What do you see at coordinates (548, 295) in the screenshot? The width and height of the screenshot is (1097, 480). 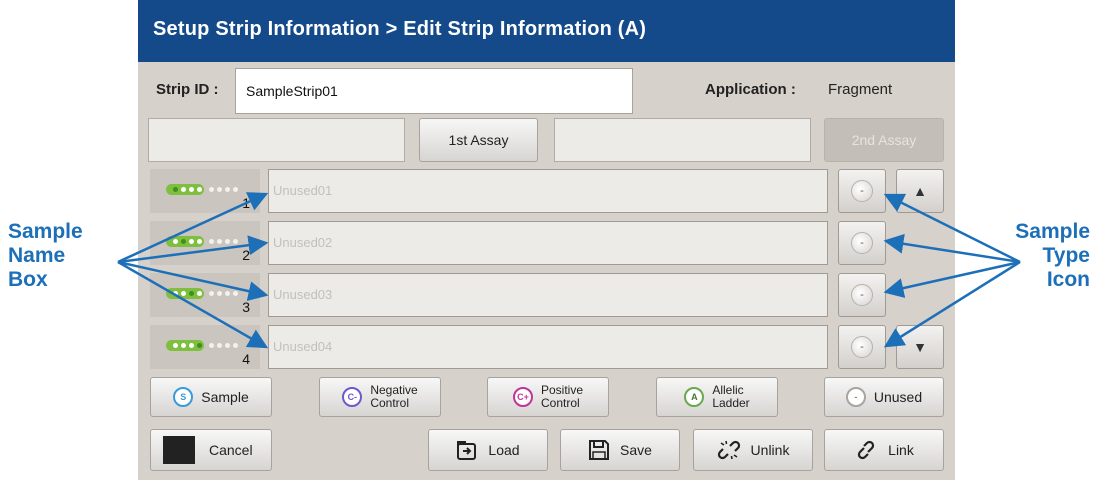 I see `sample-name-box-3: Unused03` at bounding box center [548, 295].